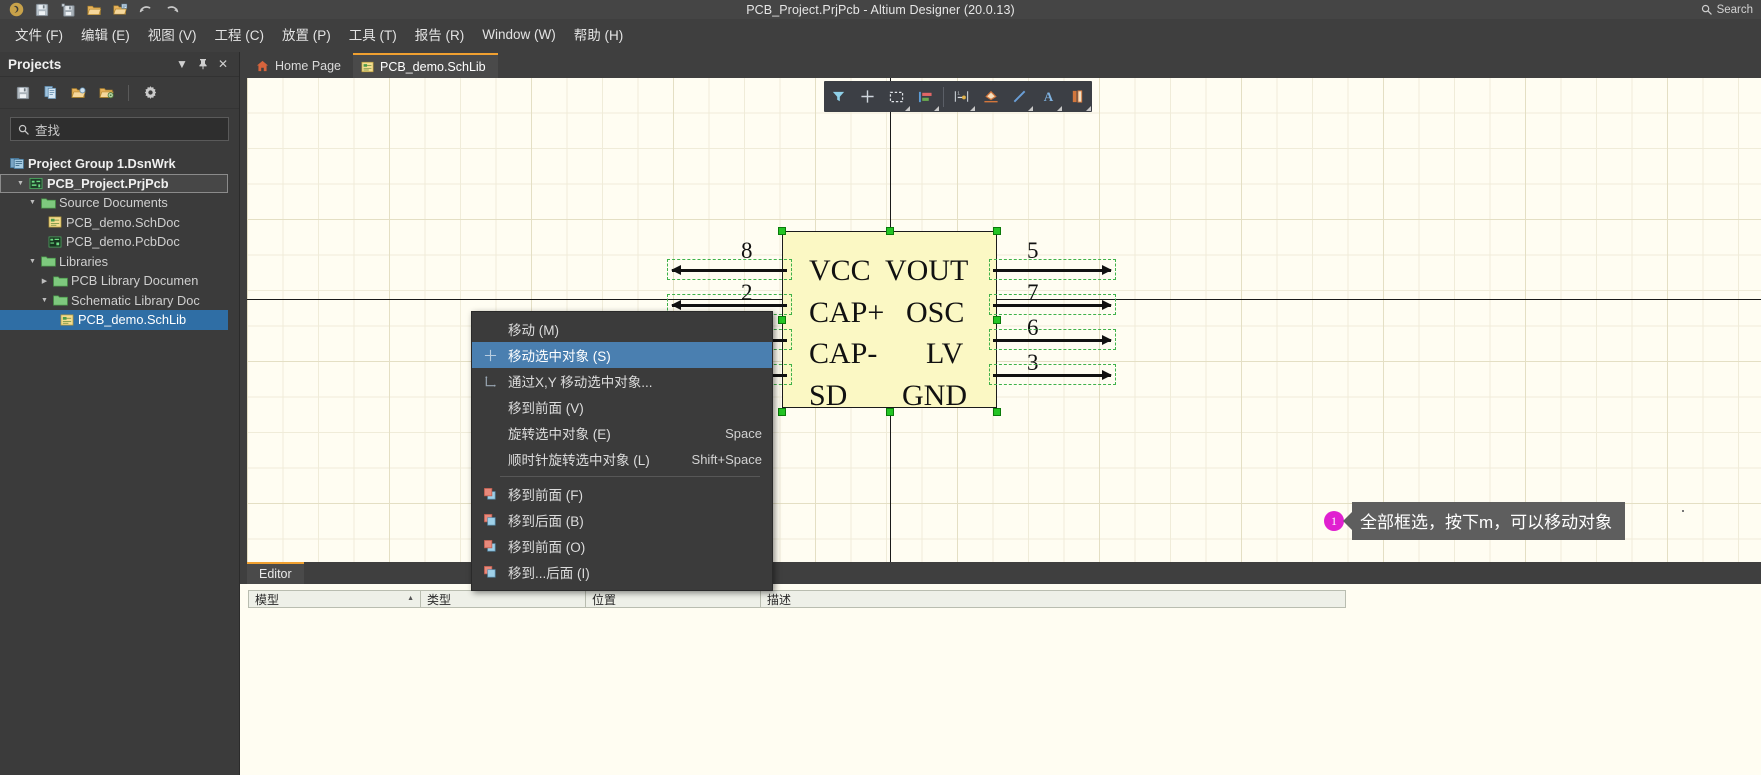 The image size is (1761, 775). Describe the element at coordinates (107, 93) in the screenshot. I see `project-options-icon` at that location.